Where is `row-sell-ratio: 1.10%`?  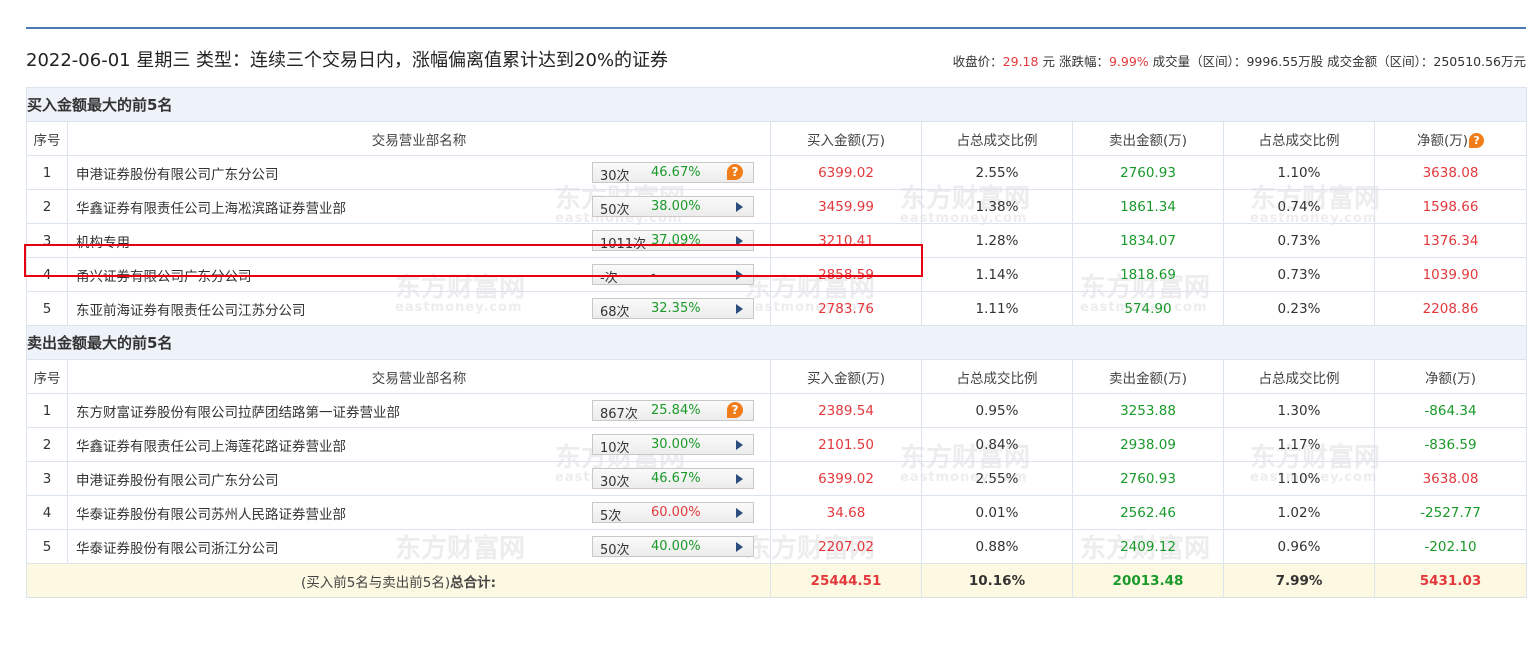
row-sell-ratio: 1.10% is located at coordinates (1299, 478).